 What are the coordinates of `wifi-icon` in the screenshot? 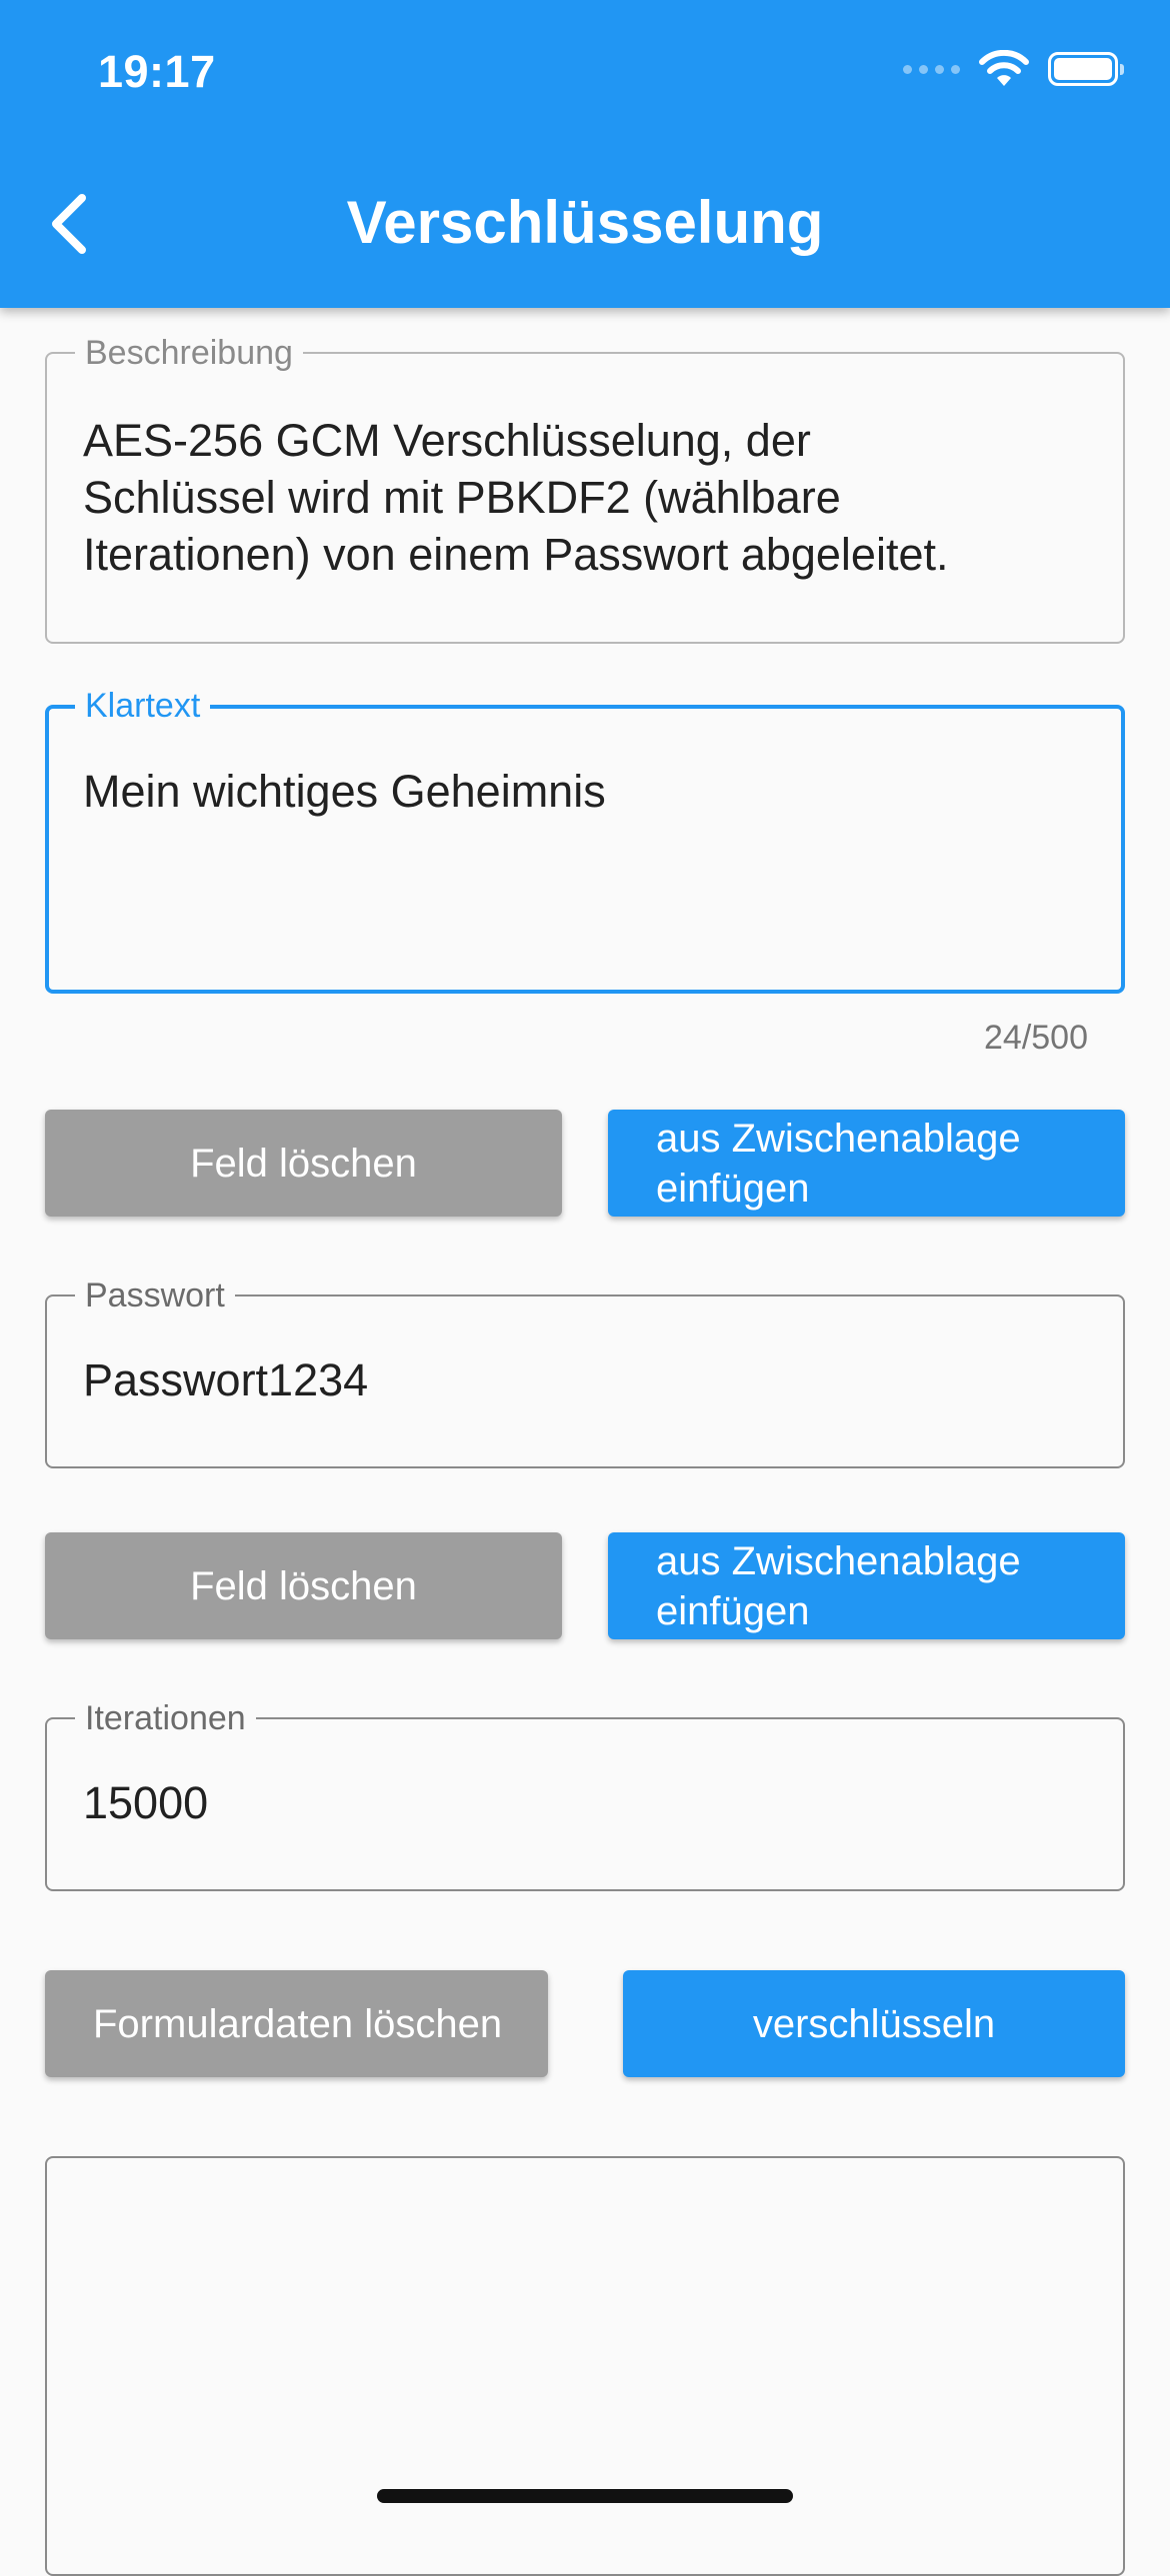 It's located at (1004, 68).